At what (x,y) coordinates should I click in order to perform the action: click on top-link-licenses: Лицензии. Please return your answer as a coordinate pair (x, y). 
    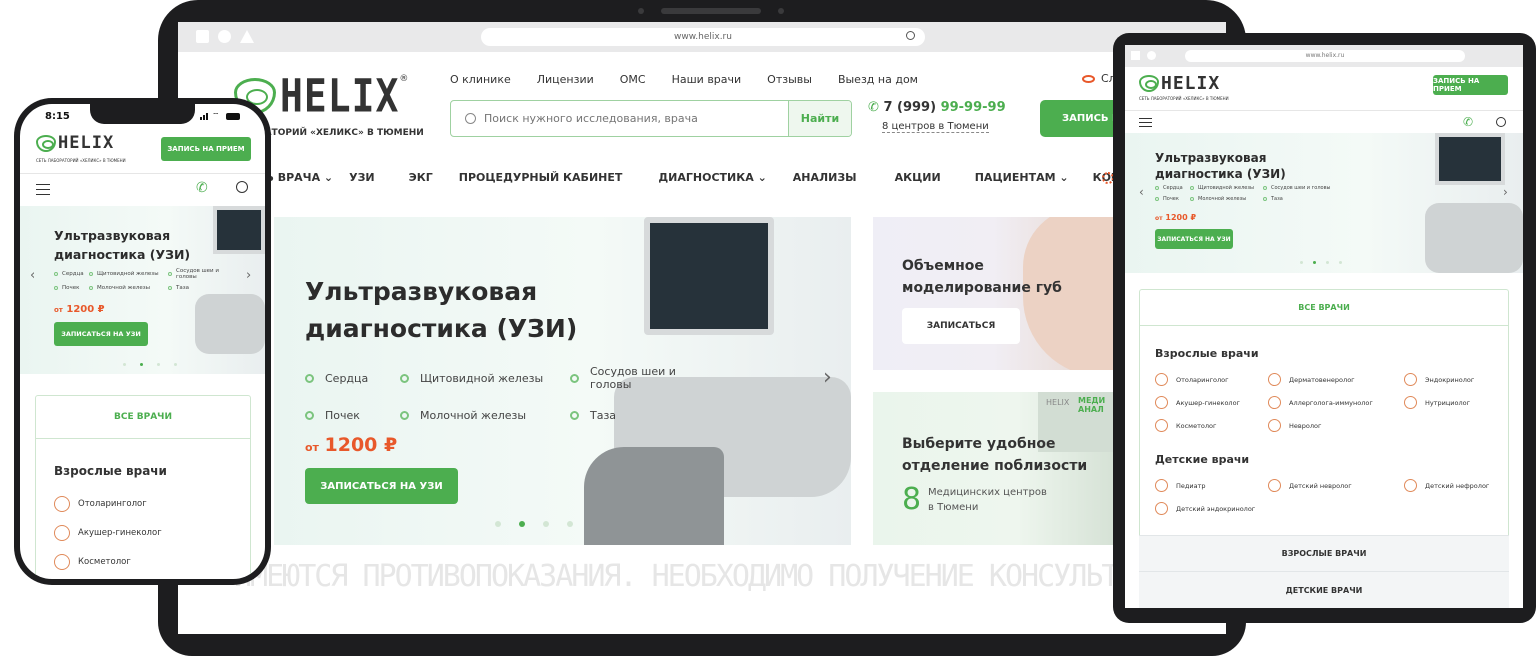
    Looking at the image, I should click on (565, 79).